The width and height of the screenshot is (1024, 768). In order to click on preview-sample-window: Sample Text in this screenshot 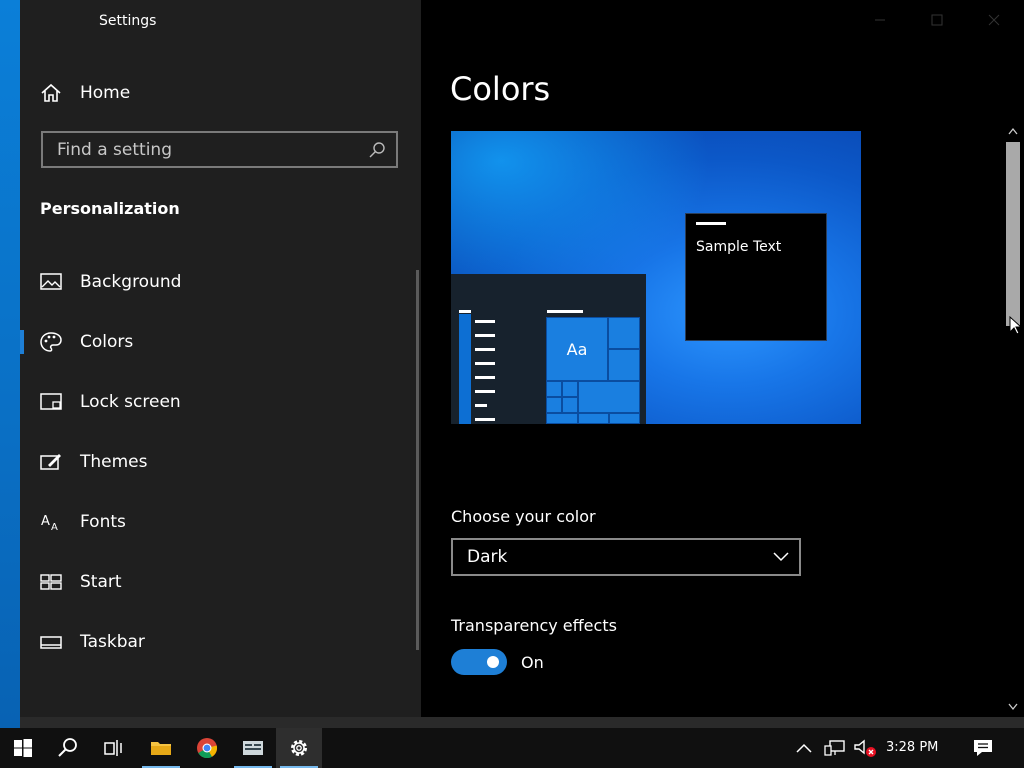, I will do `click(756, 277)`.